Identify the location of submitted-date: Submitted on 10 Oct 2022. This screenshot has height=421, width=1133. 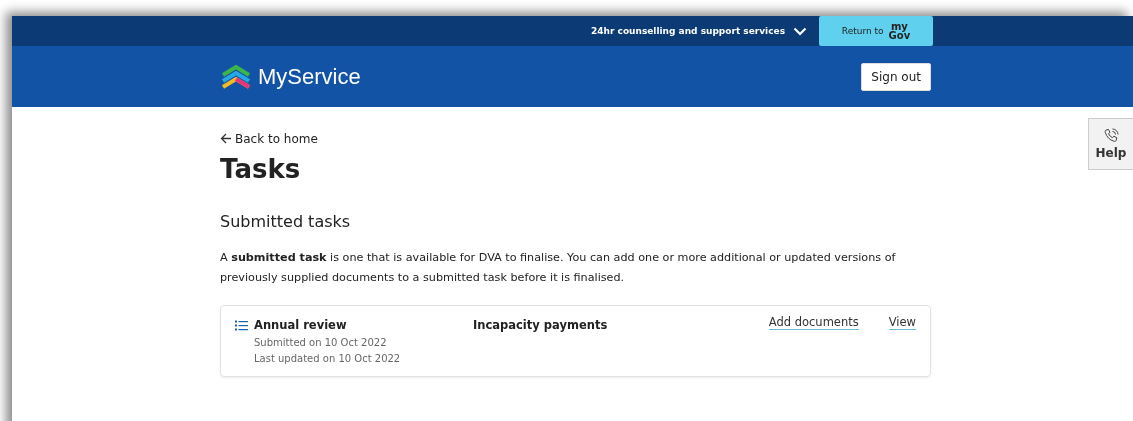
(321, 342).